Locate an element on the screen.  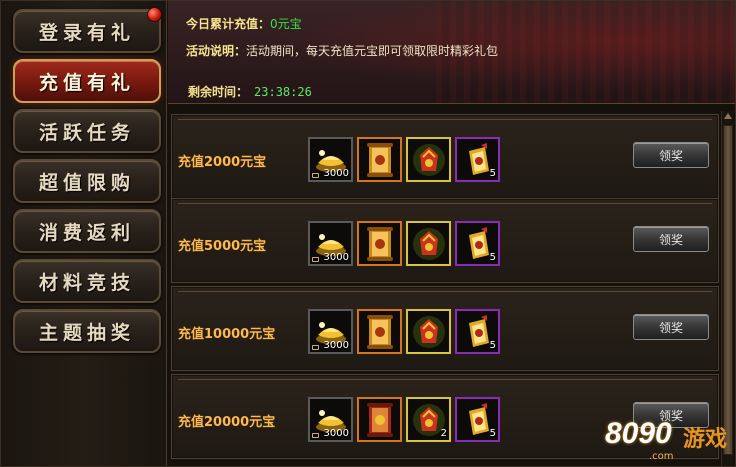
site-watermark: 8090 游戏 .com is located at coordinates (670, 438).